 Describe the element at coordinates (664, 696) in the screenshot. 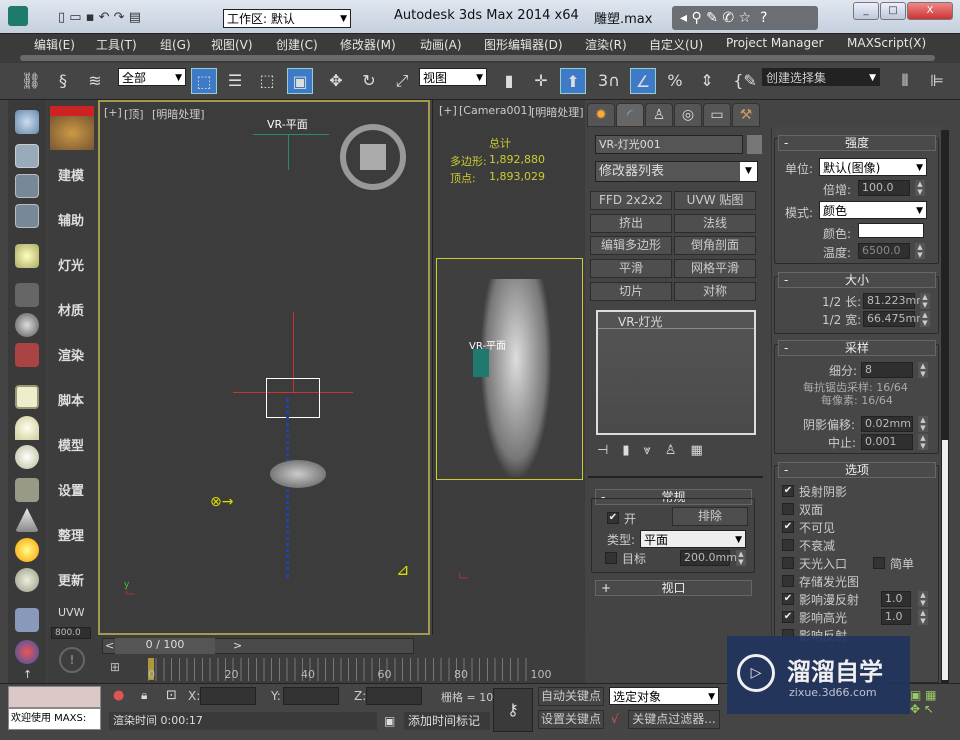

I see `key-selection-dropdown: 选定对象 ▼` at that location.